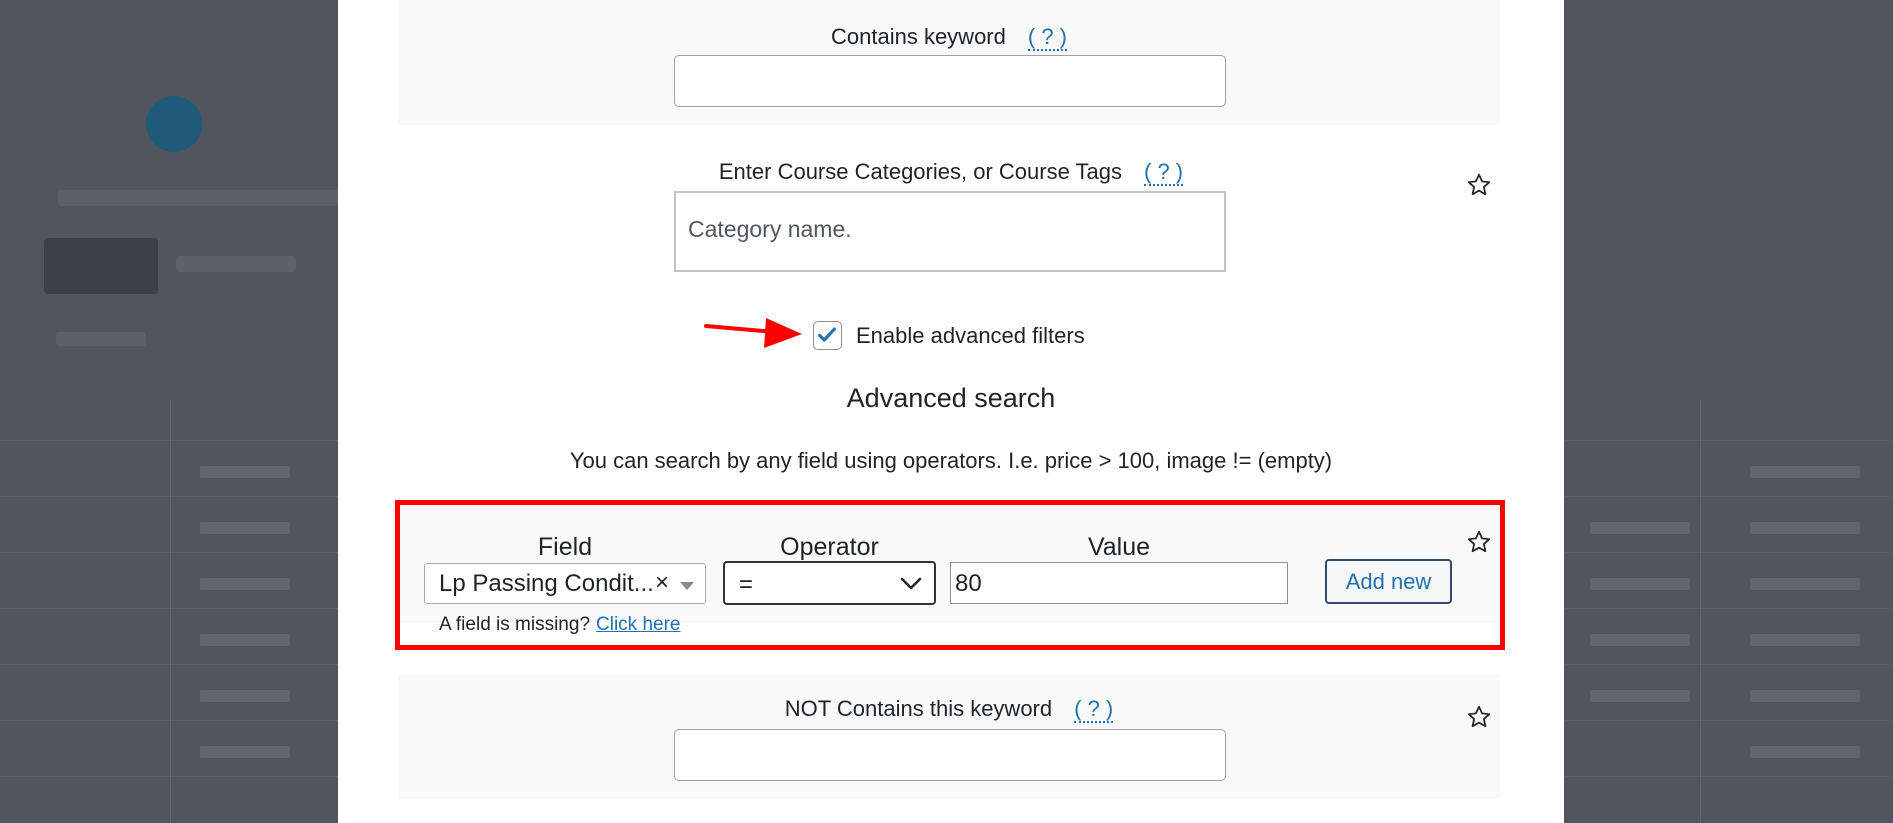  I want to click on taxonomy-help-link: ( ? ), so click(1164, 172).